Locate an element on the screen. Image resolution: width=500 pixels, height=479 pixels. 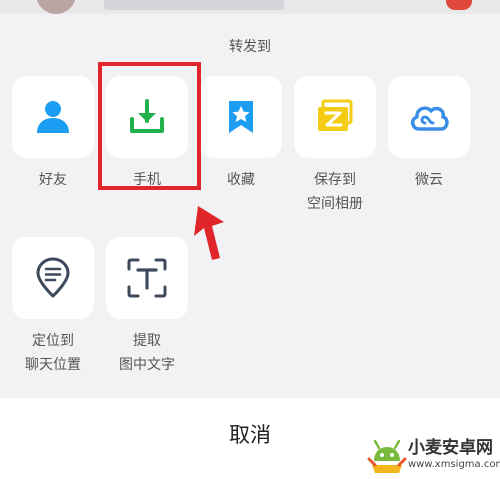
watermark-title: 小麦安卓网 is located at coordinates (450, 448).